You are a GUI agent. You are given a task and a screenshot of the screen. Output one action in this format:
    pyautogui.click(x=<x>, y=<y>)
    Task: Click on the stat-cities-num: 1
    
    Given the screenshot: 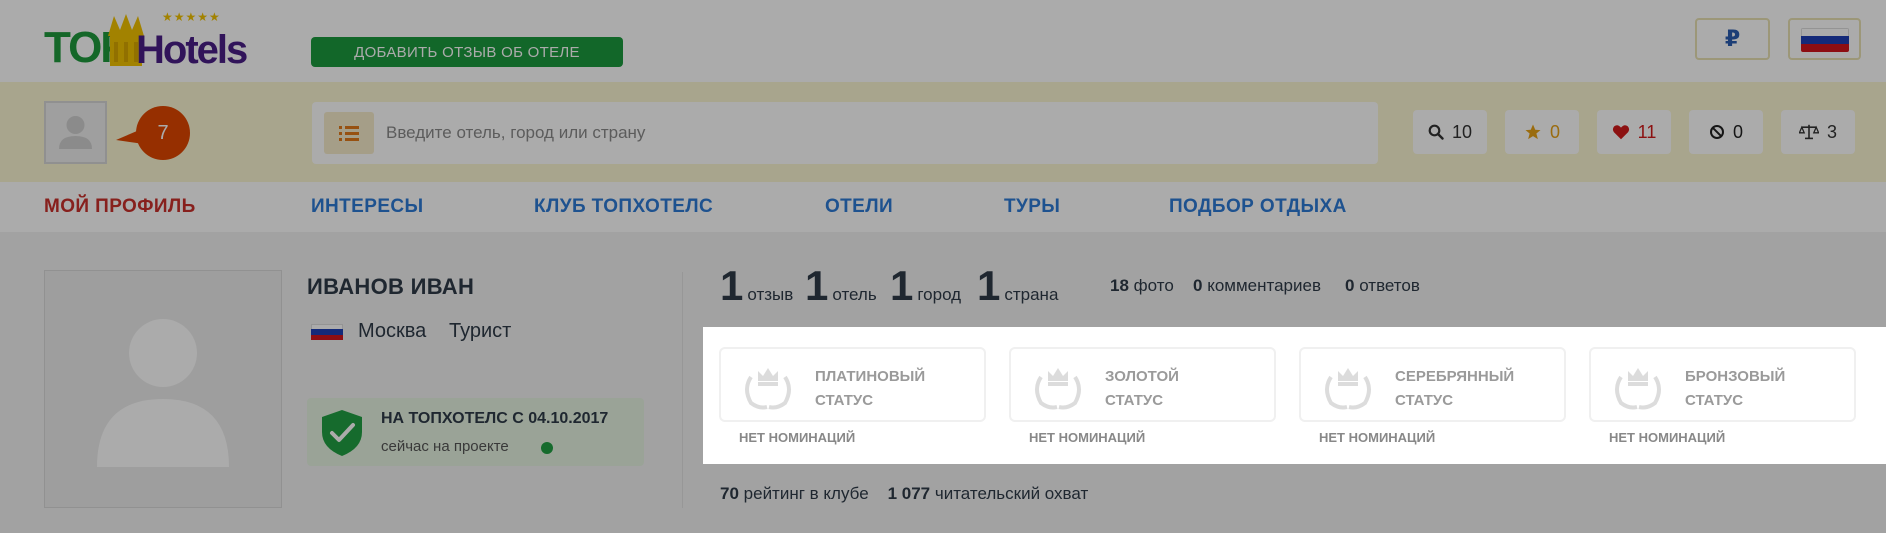 What is the action you would take?
    pyautogui.click(x=902, y=285)
    